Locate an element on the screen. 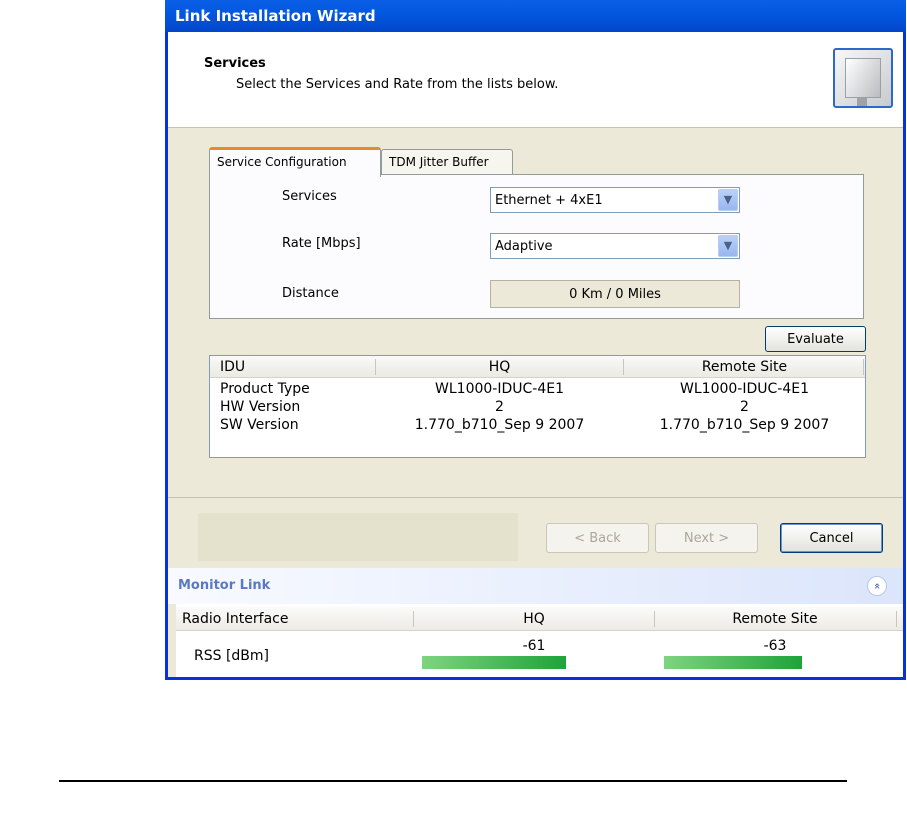  footer-shade is located at coordinates (358, 537).